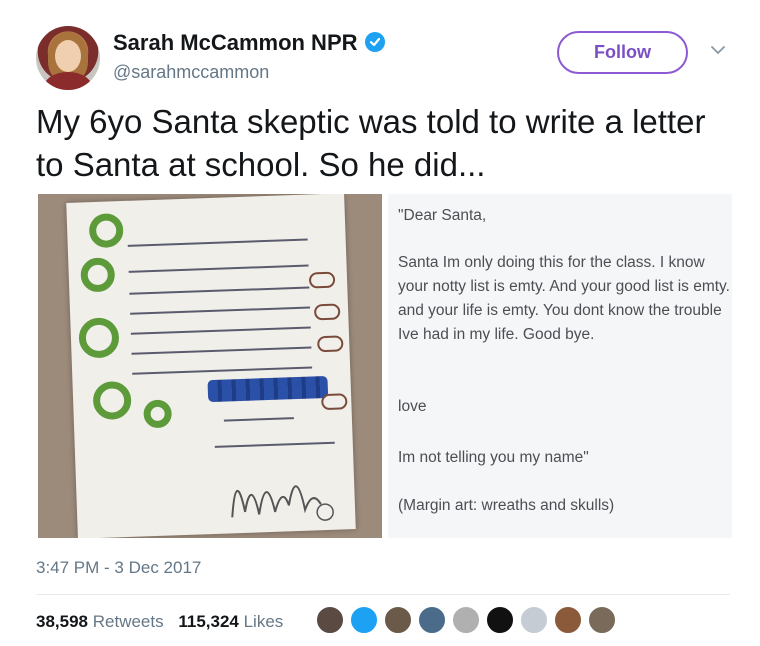 The height and width of the screenshot is (646, 760). I want to click on avatar, so click(68, 58).